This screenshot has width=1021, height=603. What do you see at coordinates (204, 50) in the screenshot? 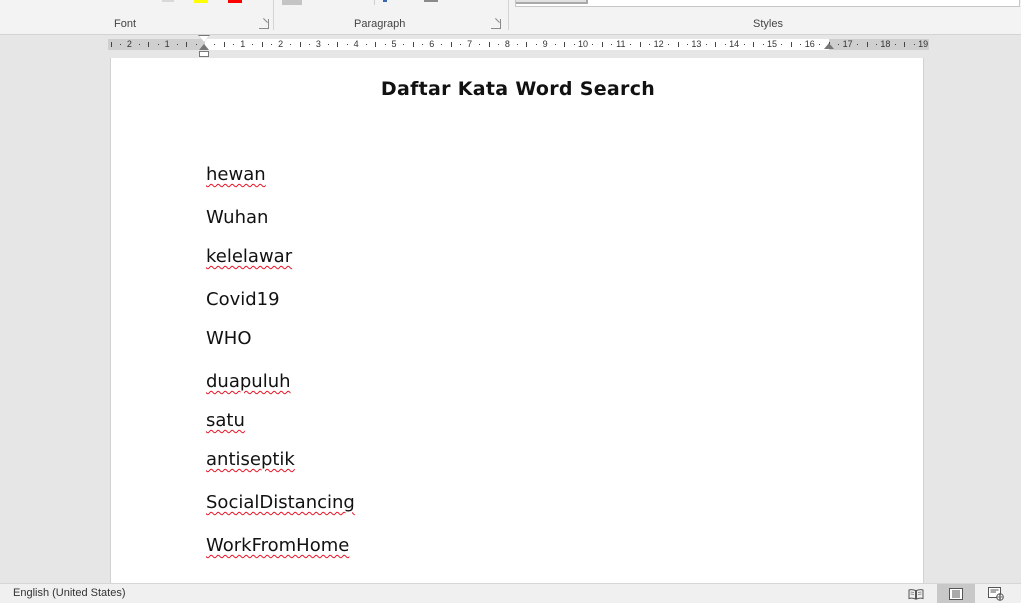
I see `left-indent-marker` at bounding box center [204, 50].